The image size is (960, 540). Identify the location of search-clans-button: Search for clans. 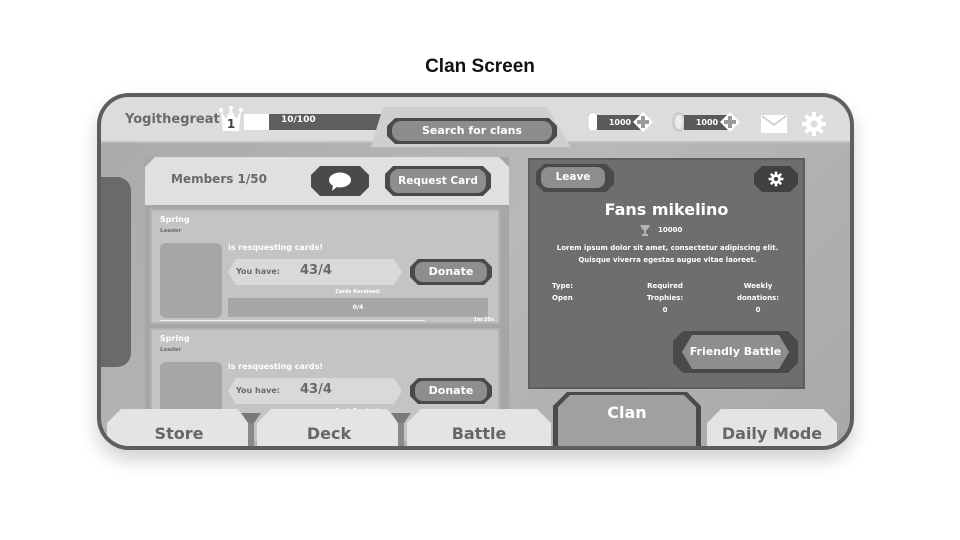
(472, 131).